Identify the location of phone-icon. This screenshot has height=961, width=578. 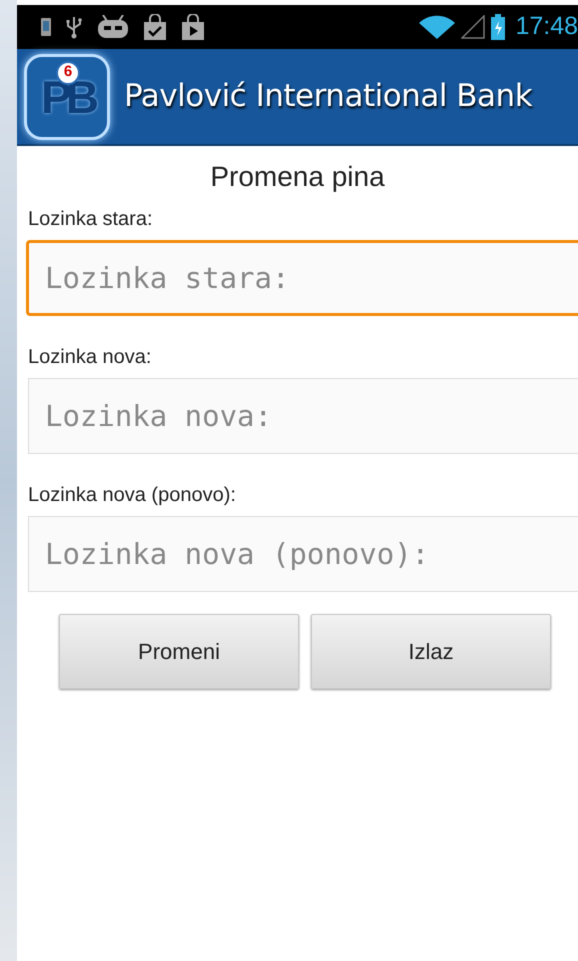
(46, 27).